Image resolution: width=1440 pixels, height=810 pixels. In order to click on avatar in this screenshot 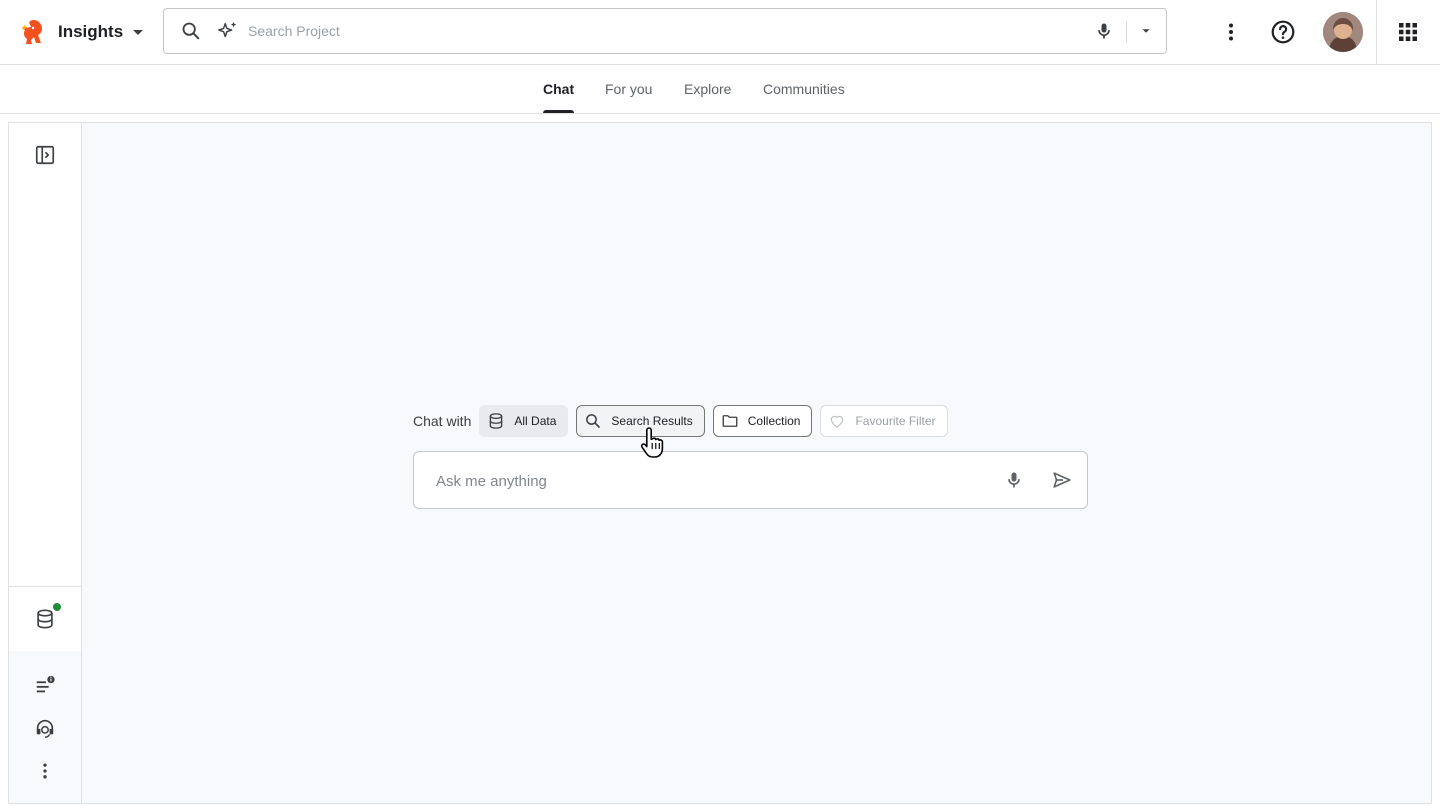, I will do `click(1343, 32)`.